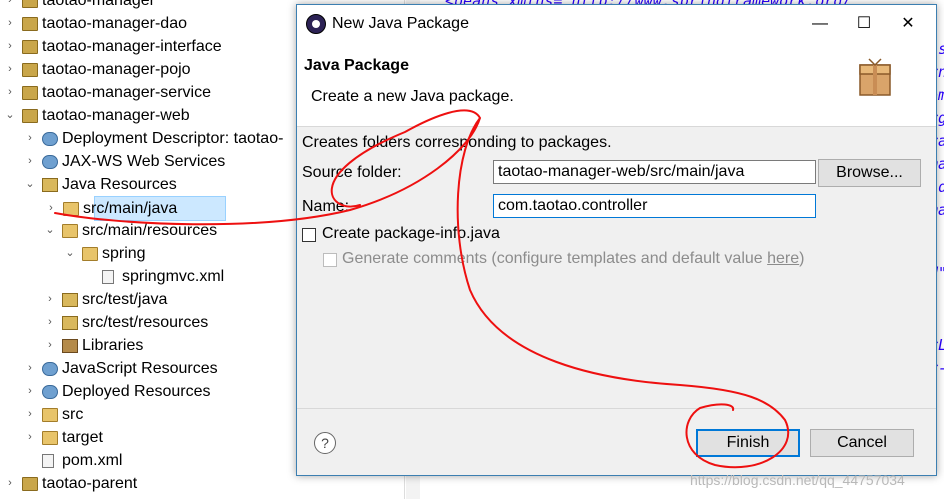 The height and width of the screenshot is (499, 944). Describe the element at coordinates (400, 23) in the screenshot. I see `dialog-title: New Java Package` at that location.